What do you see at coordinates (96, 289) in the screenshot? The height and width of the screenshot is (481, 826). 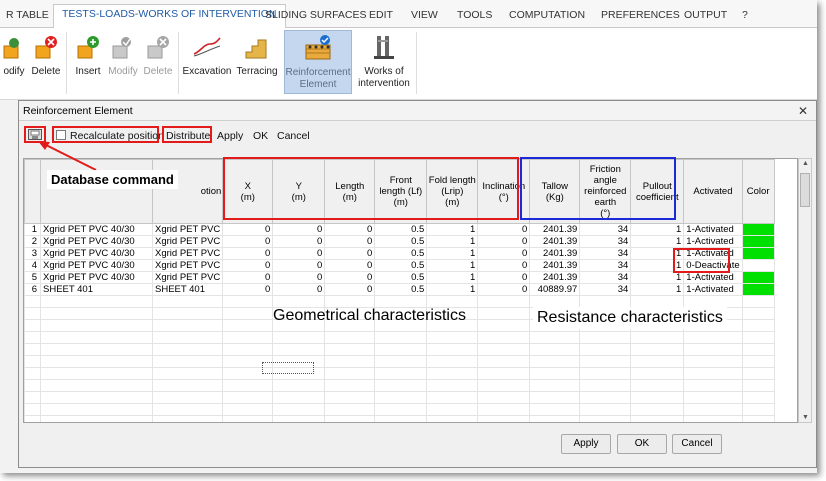 I see `cell-type: SHEET 401` at bounding box center [96, 289].